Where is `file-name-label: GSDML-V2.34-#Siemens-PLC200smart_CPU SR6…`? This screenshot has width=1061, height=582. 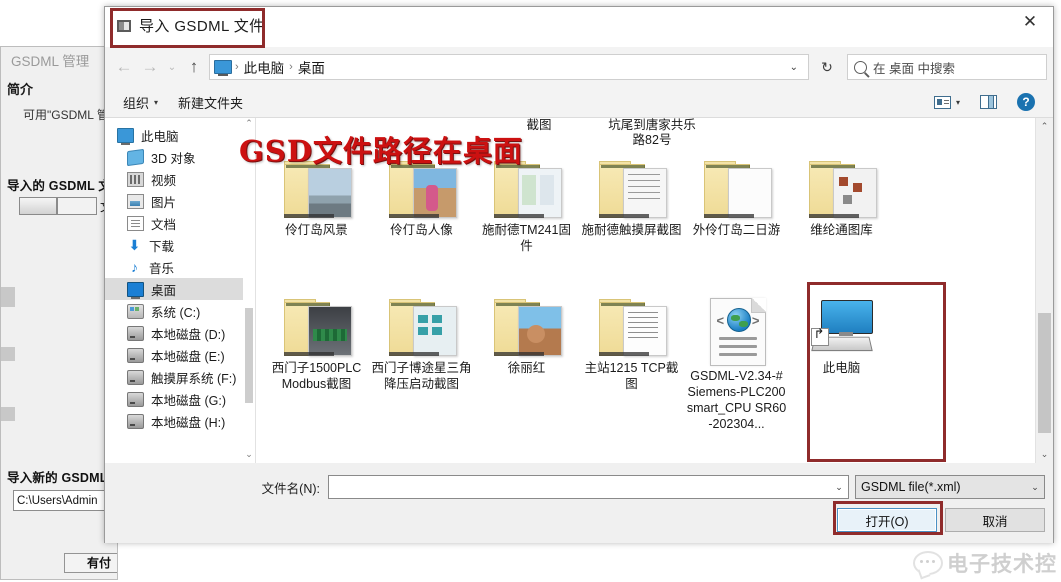 file-name-label: GSDML-V2.34-#Siemens-PLC200smart_CPU SR6… is located at coordinates (736, 400).